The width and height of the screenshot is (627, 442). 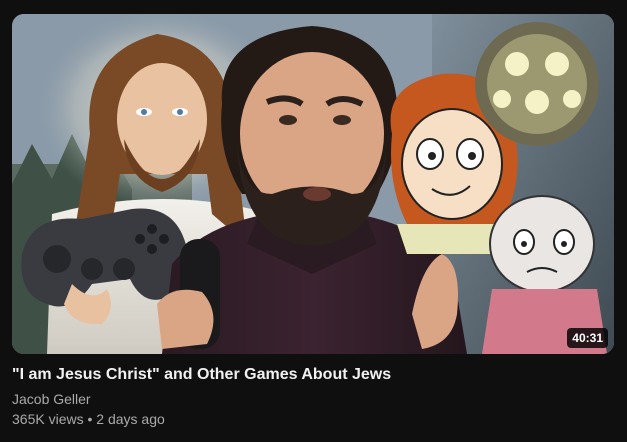 What do you see at coordinates (130, 419) in the screenshot?
I see `upload-age: 2 days ago` at bounding box center [130, 419].